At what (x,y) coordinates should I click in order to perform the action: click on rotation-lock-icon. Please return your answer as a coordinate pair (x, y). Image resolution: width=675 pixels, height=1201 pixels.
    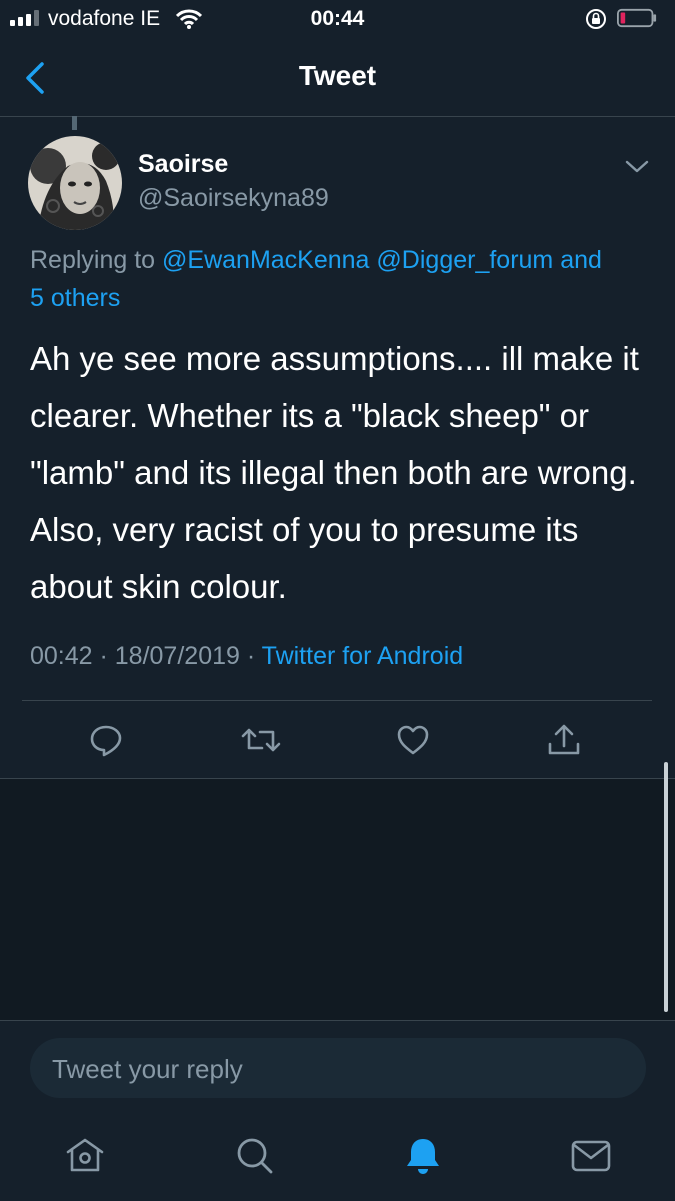
    Looking at the image, I should click on (596, 19).